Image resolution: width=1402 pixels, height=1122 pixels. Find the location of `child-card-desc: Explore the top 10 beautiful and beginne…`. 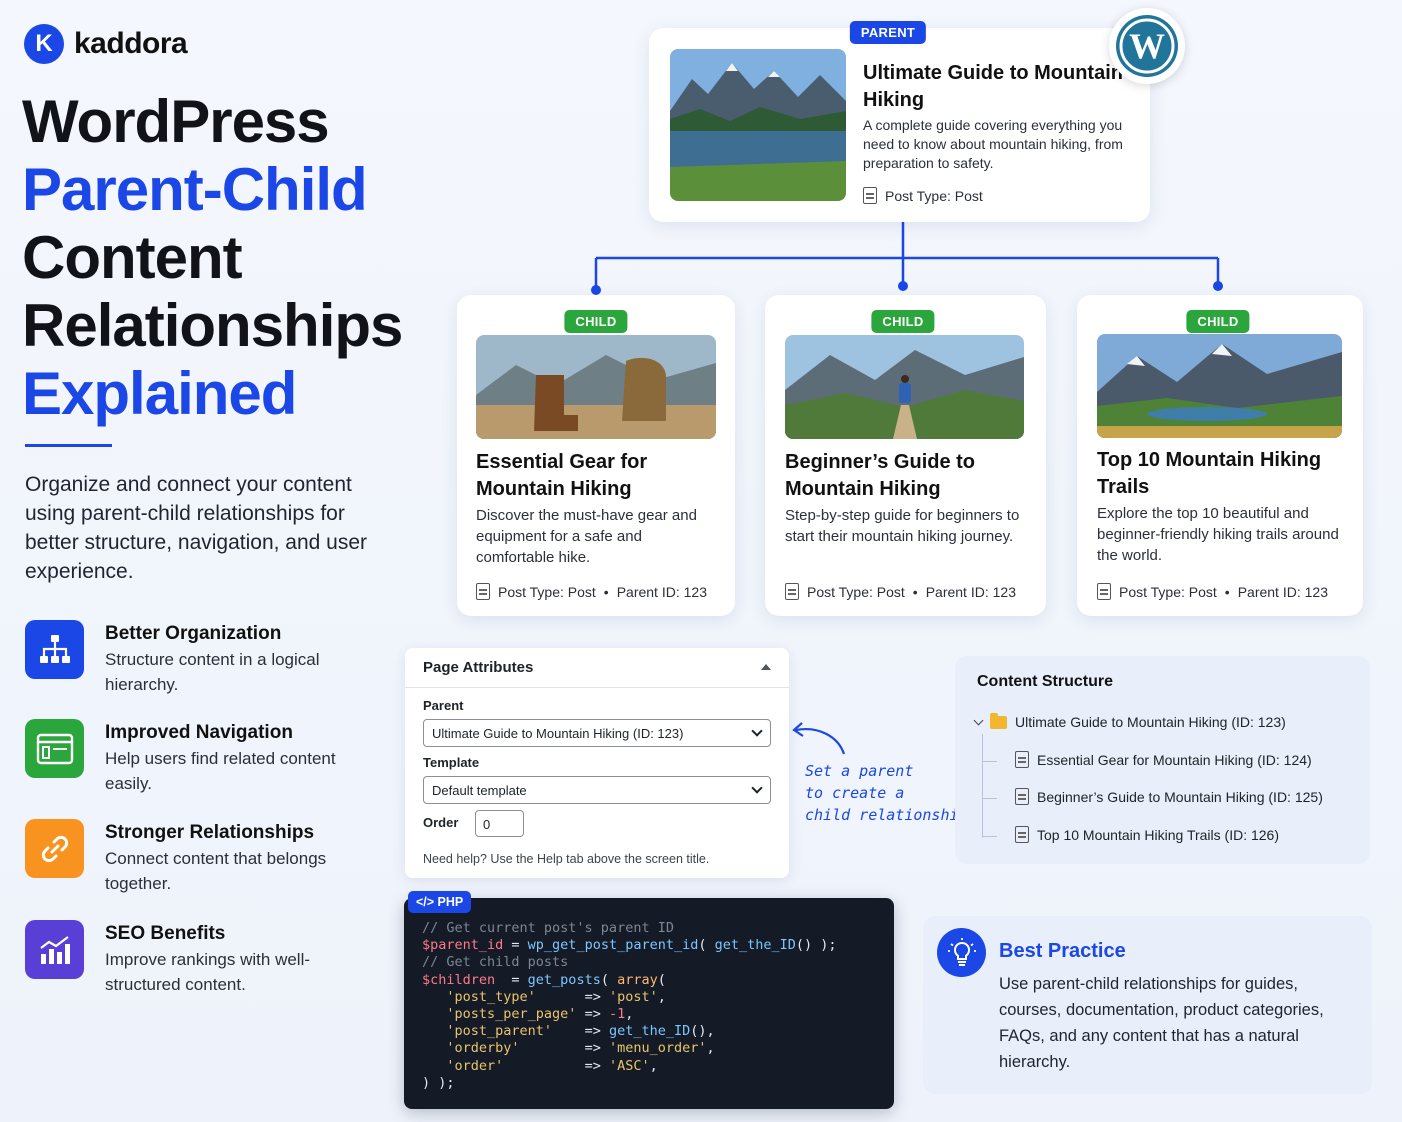

child-card-desc: Explore the top 10 beautiful and beginne… is located at coordinates (1218, 534).